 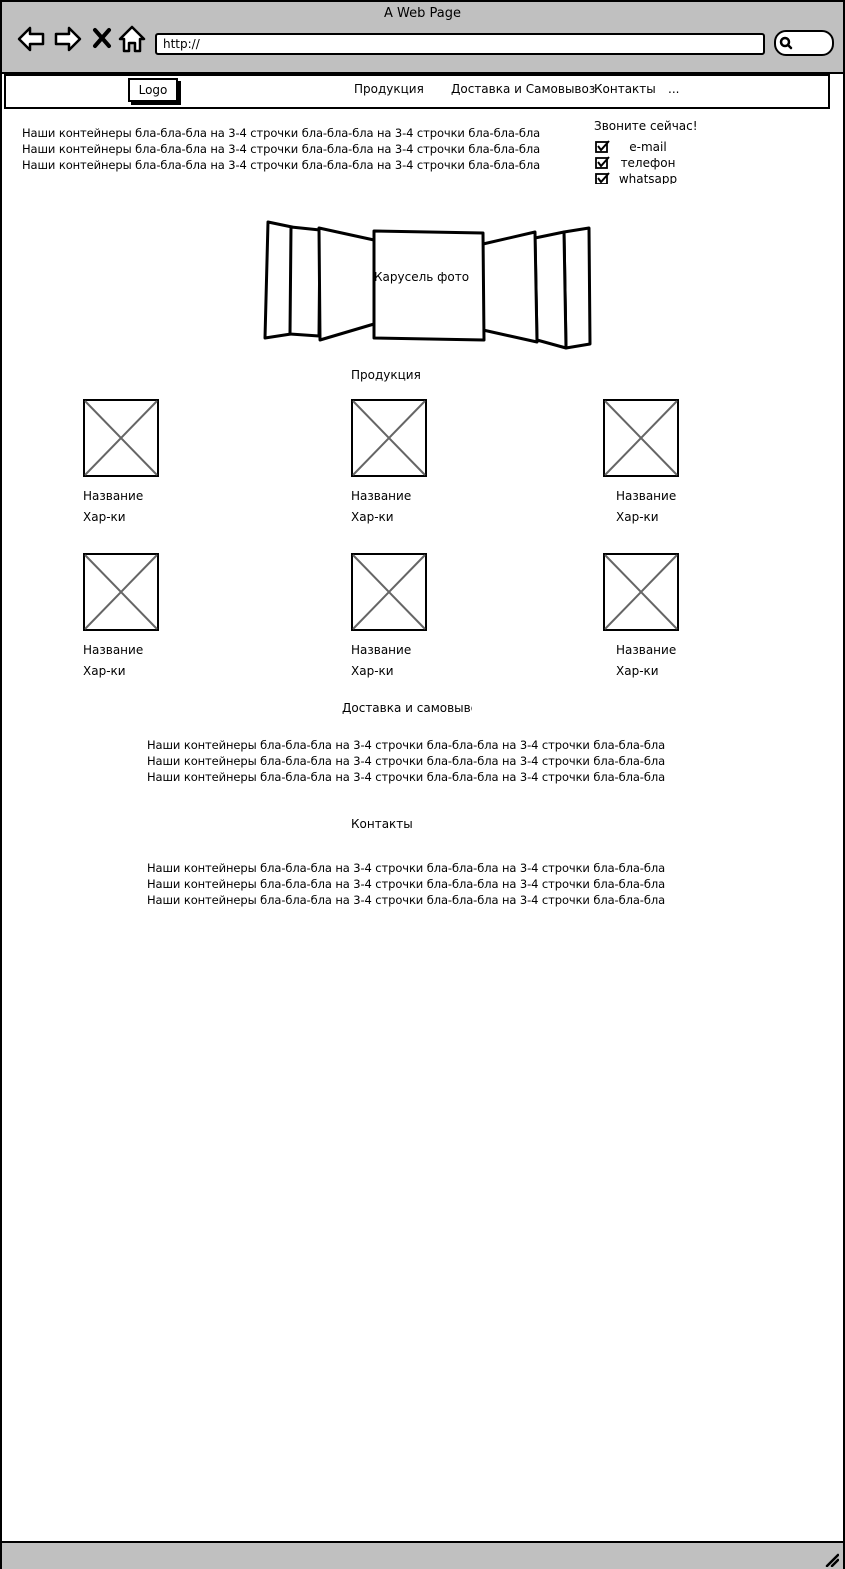 I want to click on arrow-left-icon, so click(x=31, y=39).